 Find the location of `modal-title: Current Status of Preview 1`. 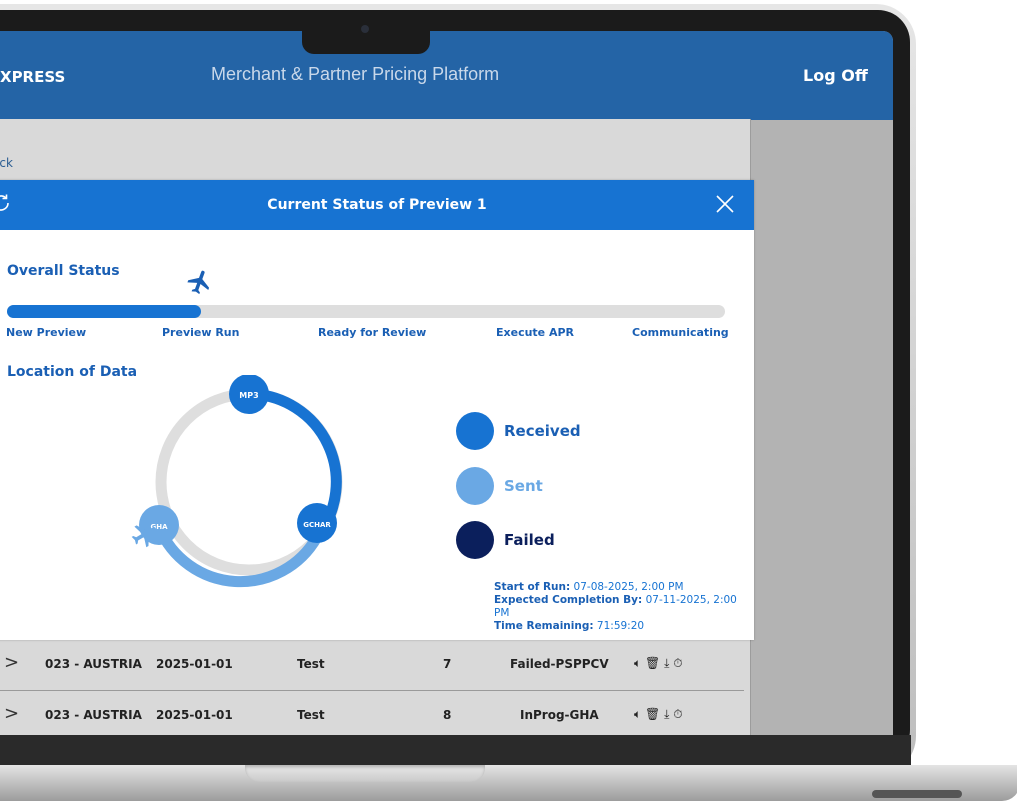

modal-title: Current Status of Preview 1 is located at coordinates (377, 205).